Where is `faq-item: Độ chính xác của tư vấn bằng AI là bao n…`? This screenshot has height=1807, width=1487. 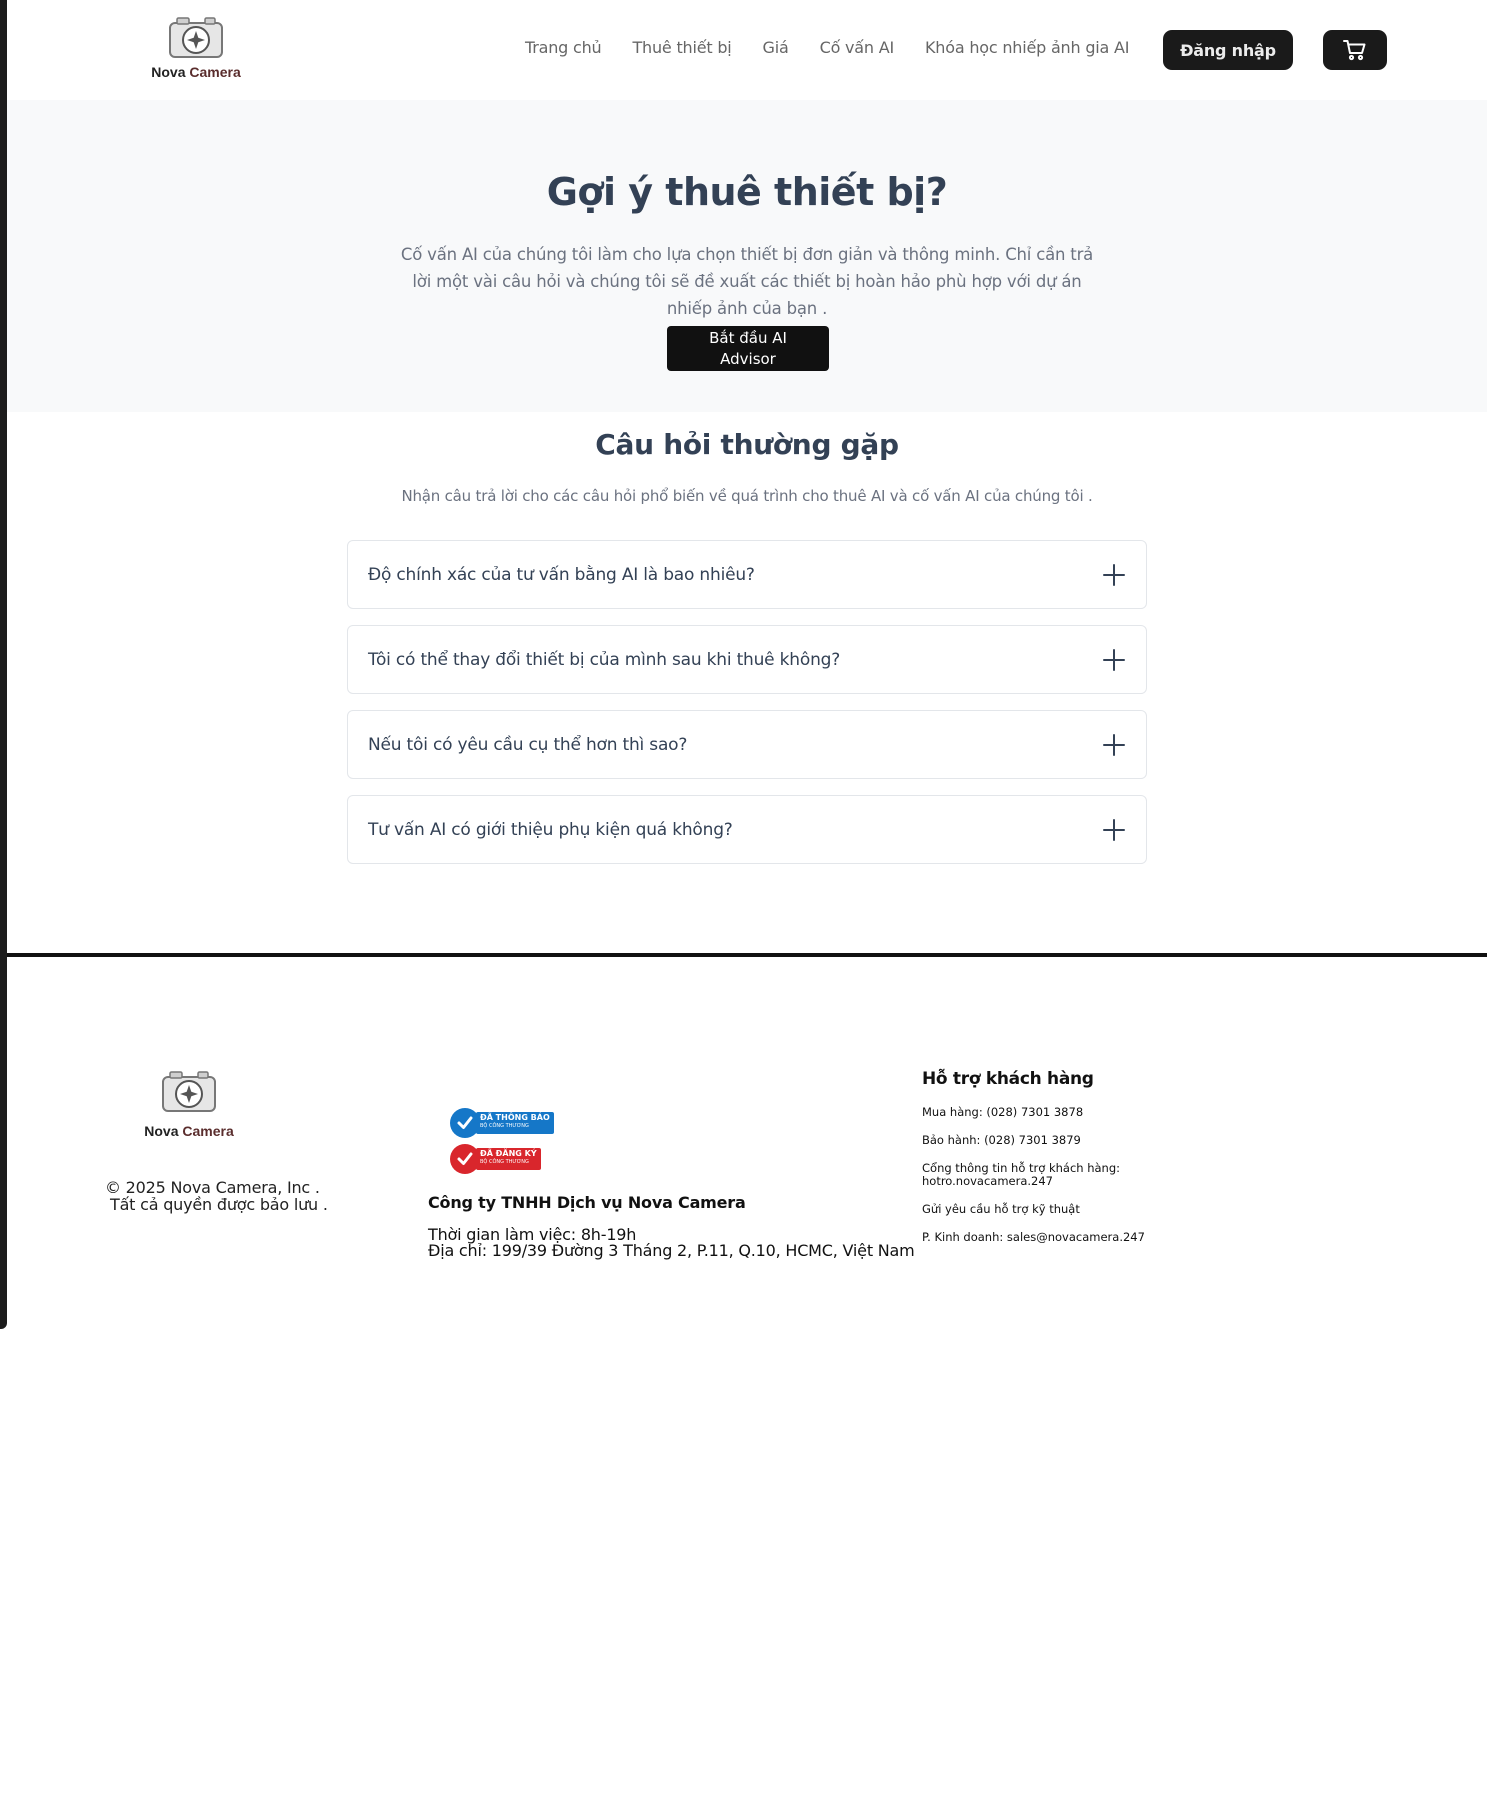 faq-item: Độ chính xác của tư vấn bằng AI là bao n… is located at coordinates (747, 574).